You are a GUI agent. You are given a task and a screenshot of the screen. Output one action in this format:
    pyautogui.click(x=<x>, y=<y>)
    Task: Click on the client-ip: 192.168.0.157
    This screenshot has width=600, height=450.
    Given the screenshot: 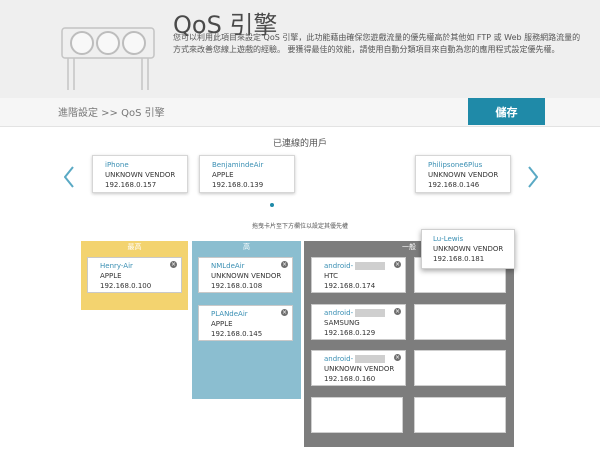 What is the action you would take?
    pyautogui.click(x=131, y=185)
    